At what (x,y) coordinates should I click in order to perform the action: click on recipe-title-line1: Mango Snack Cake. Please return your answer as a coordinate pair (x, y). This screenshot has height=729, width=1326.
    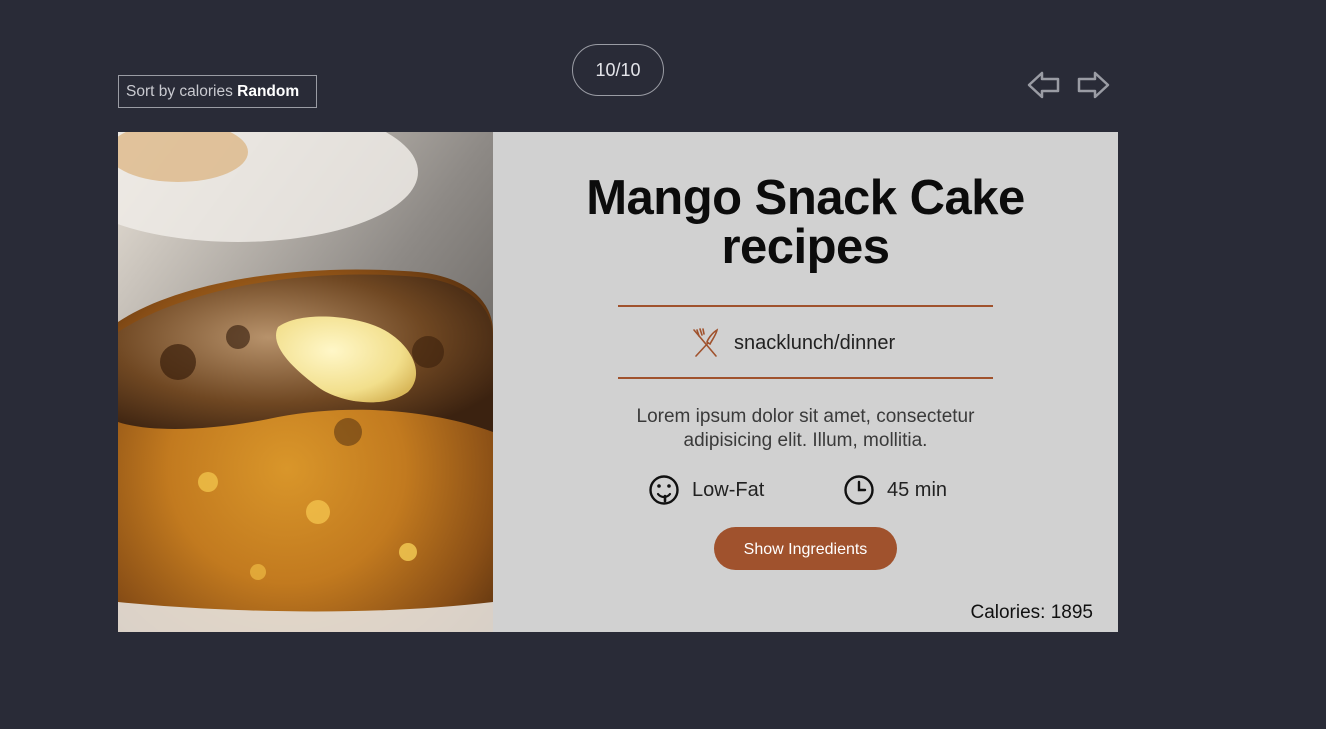
    Looking at the image, I should click on (805, 198).